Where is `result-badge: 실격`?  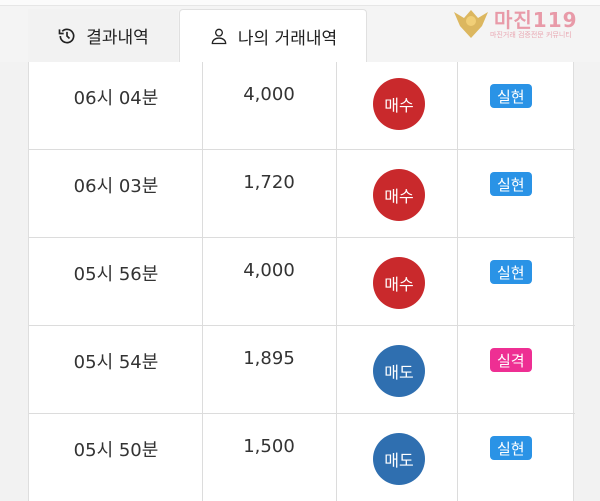 result-badge: 실격 is located at coordinates (511, 360).